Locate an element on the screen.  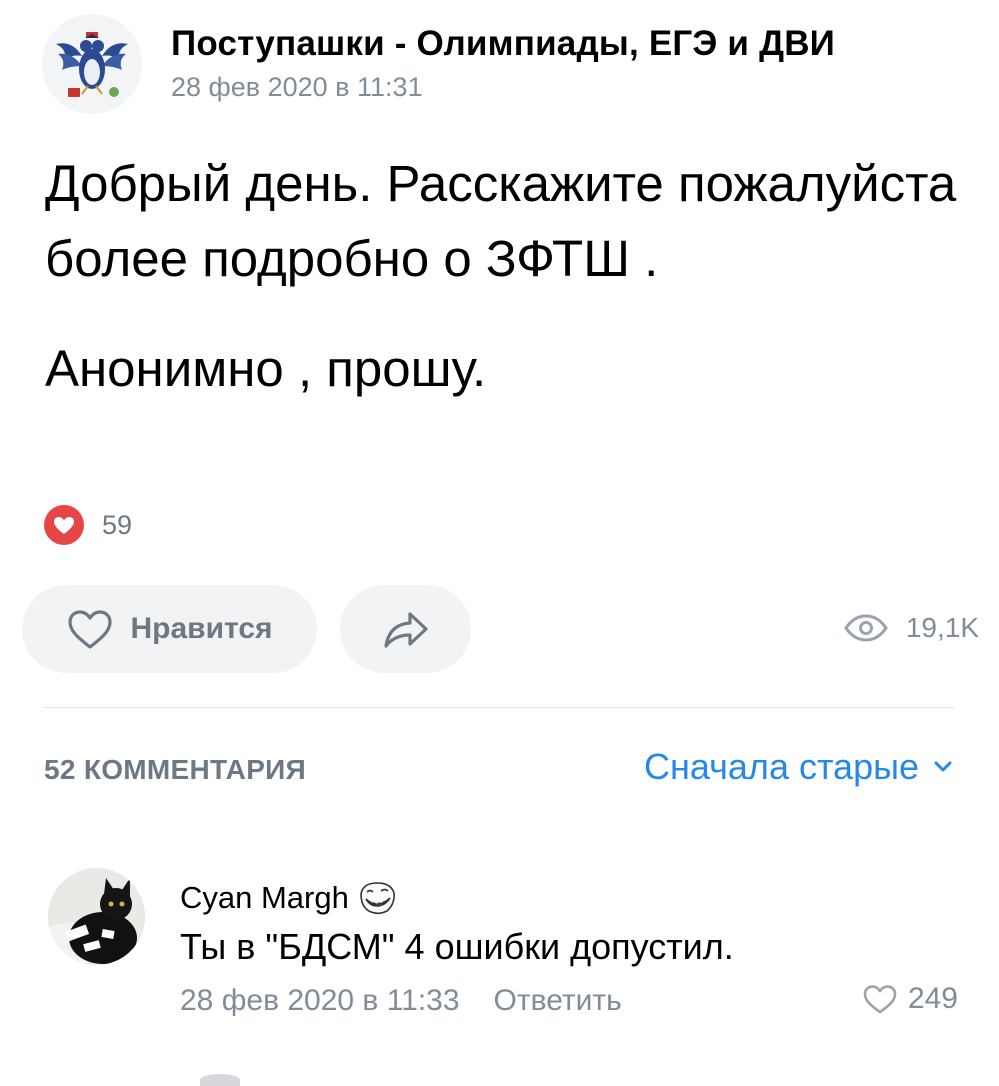
share-arrow-icon is located at coordinates (405, 630).